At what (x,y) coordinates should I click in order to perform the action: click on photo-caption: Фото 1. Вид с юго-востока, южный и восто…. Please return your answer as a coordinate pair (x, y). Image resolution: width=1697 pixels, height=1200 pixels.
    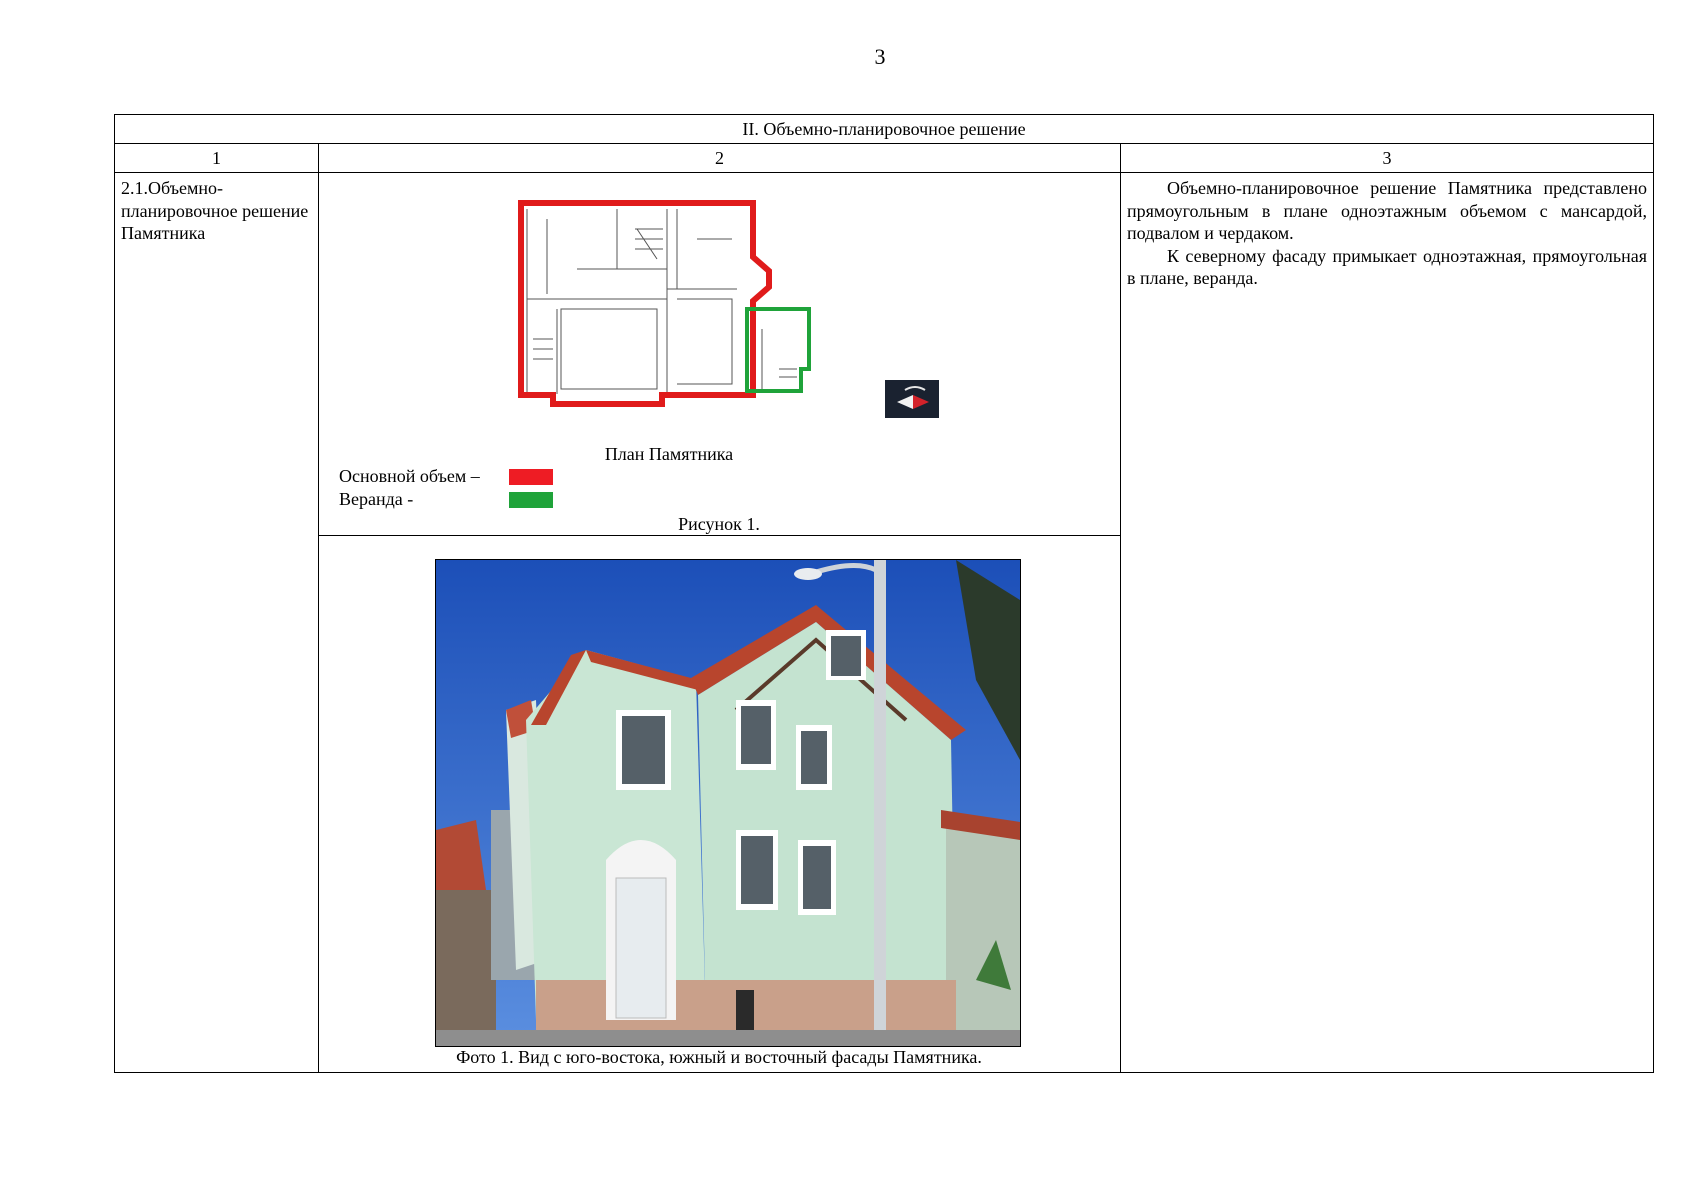
    Looking at the image, I should click on (719, 1057).